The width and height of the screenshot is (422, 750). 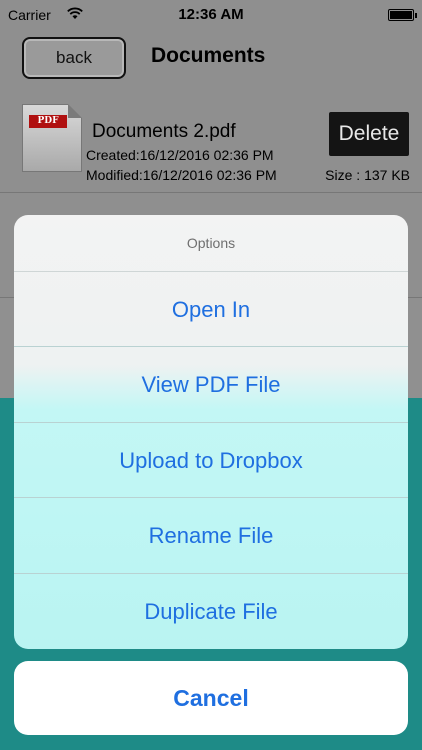 What do you see at coordinates (211, 611) in the screenshot?
I see `duplicate-file-option: Duplicate File` at bounding box center [211, 611].